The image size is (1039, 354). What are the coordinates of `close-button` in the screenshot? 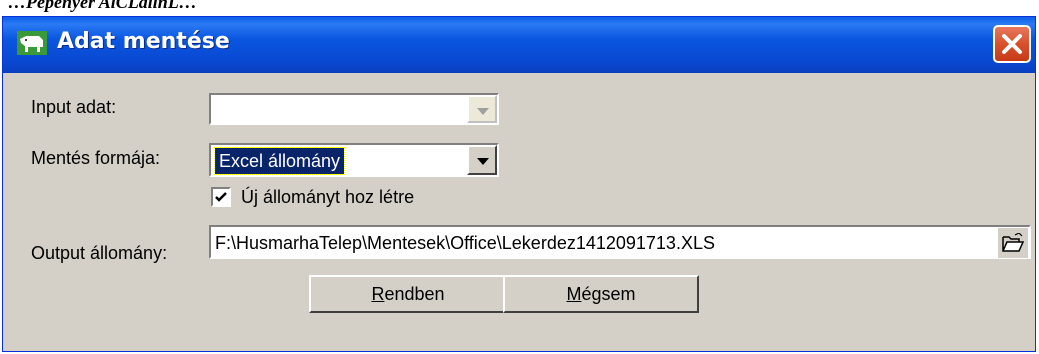 It's located at (1012, 44).